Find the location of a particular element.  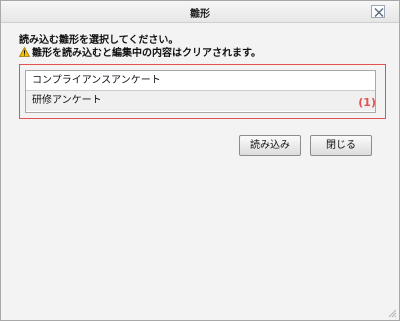

template-item-compliance: コンプライアンスアンケート is located at coordinates (200, 81).